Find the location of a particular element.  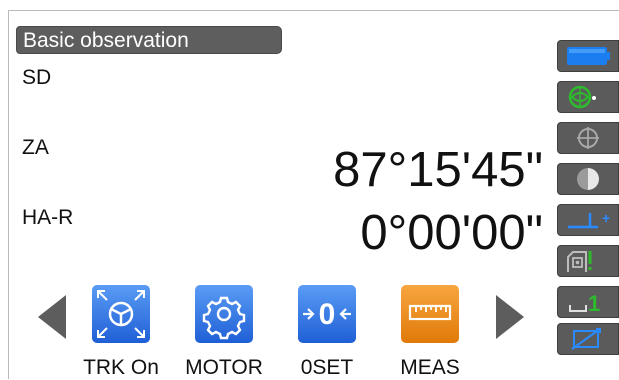

crosshair-button is located at coordinates (588, 138).